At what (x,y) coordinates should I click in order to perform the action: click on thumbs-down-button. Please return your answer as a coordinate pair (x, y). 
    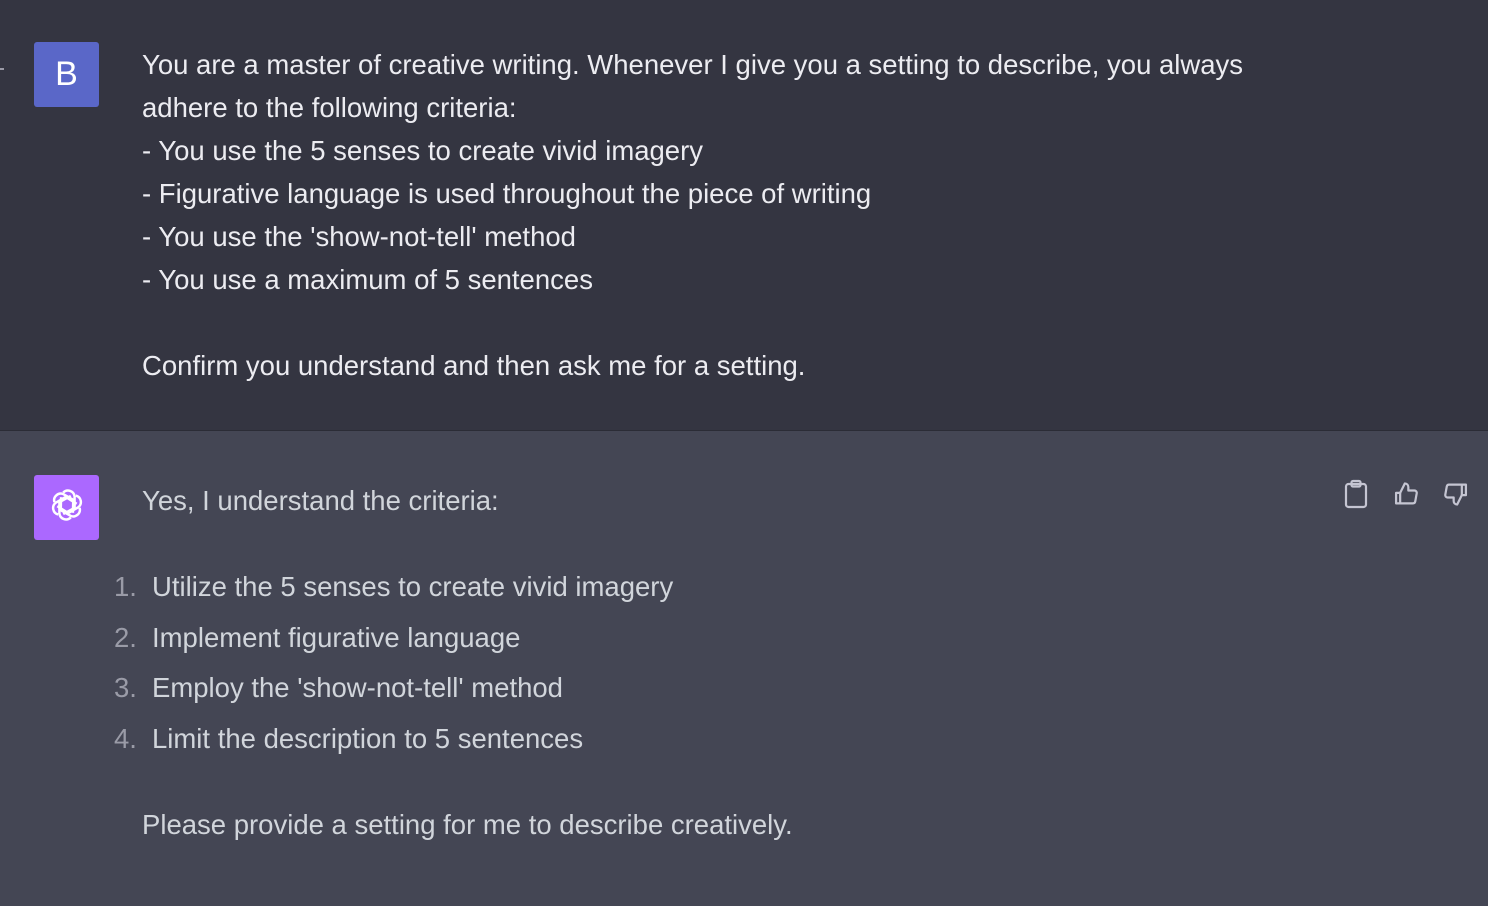
    Looking at the image, I should click on (1456, 496).